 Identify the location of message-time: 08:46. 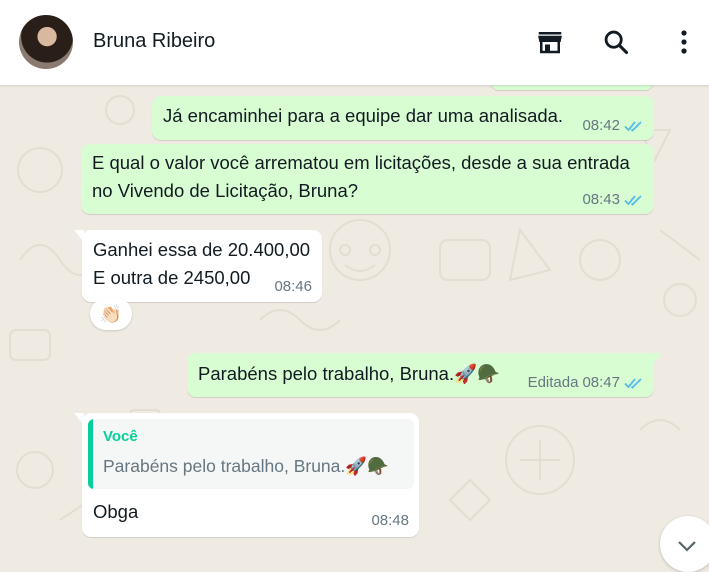
(293, 286).